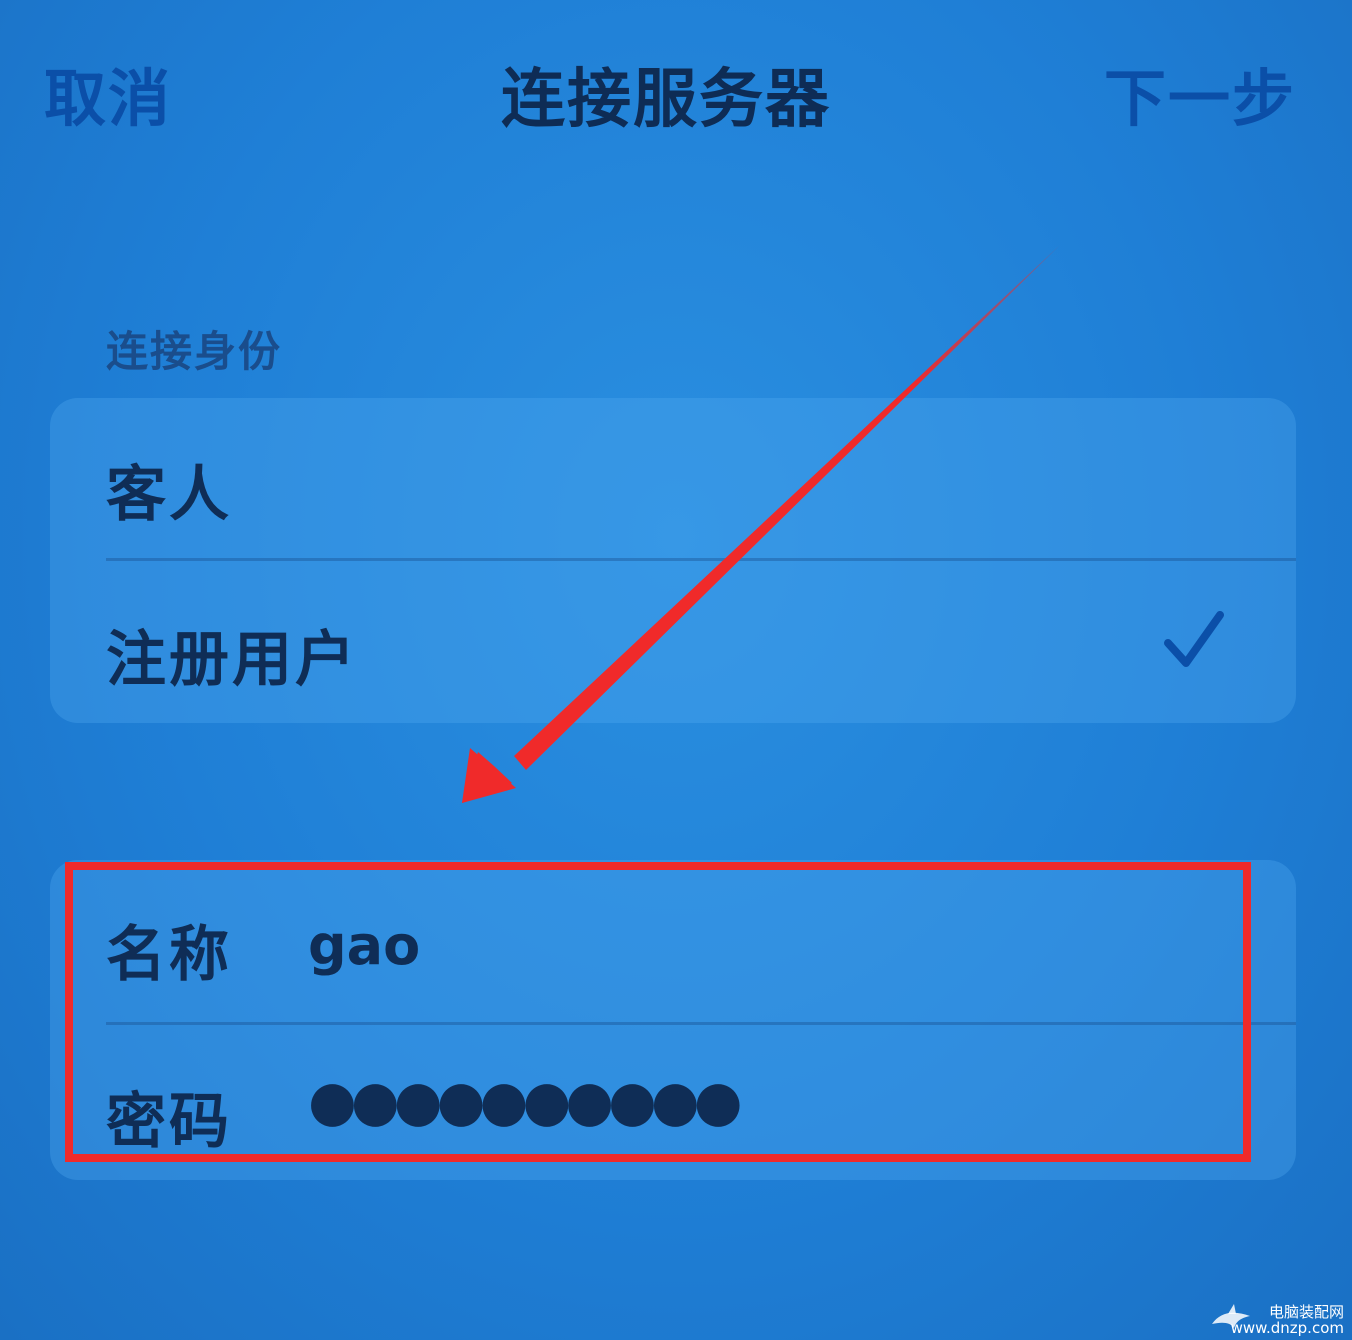 Image resolution: width=1352 pixels, height=1340 pixels. Describe the element at coordinates (169, 495) in the screenshot. I see `option-guest-label: 客人` at that location.